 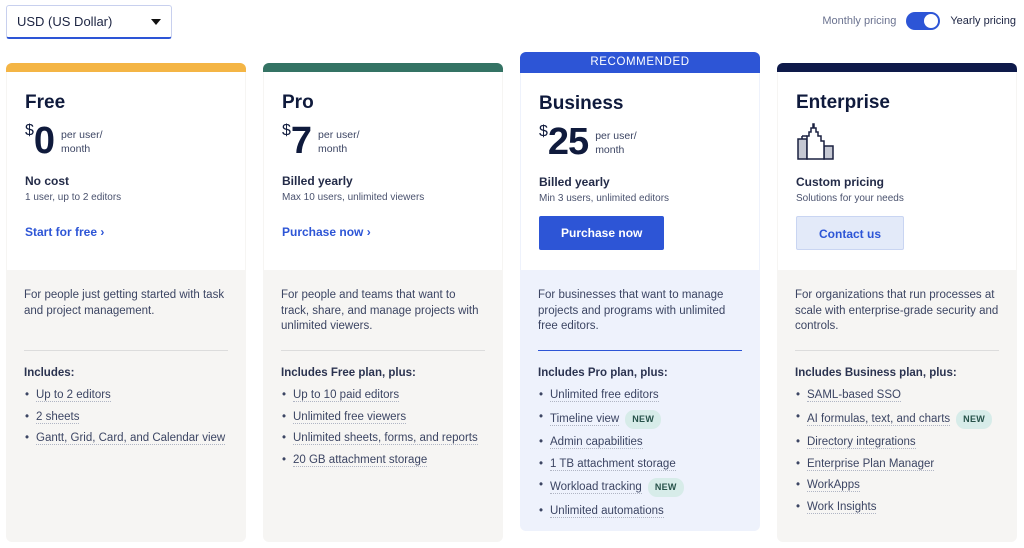 What do you see at coordinates (64, 232) in the screenshot?
I see `start-for-free-link: Start for free ›` at bounding box center [64, 232].